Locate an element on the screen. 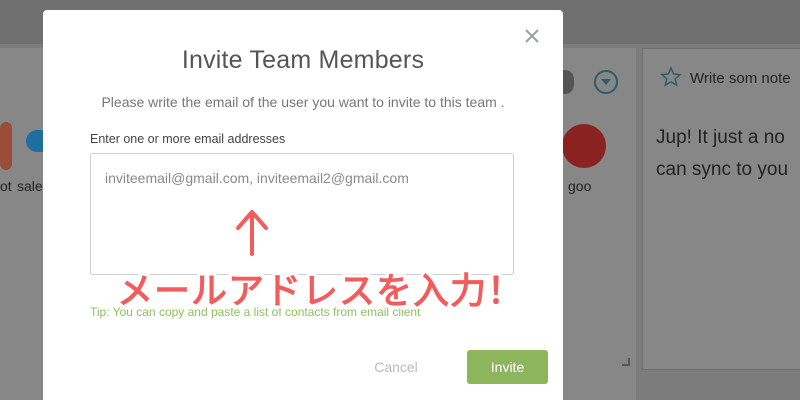 Image resolution: width=800 pixels, height=400 pixels. app-label-goo: goo is located at coordinates (580, 186).